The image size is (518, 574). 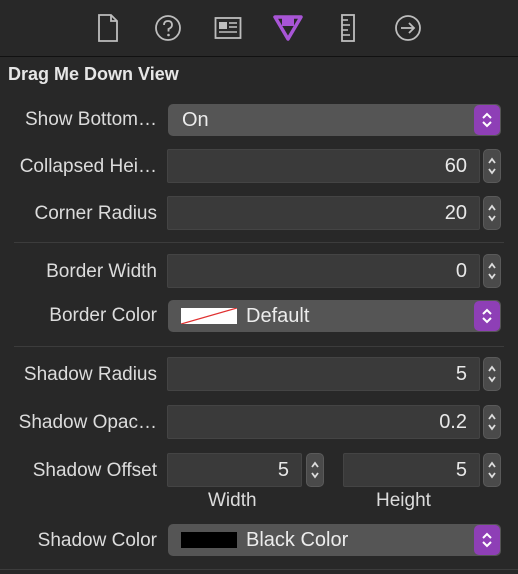 What do you see at coordinates (334, 316) in the screenshot?
I see `border-color-popup: Default` at bounding box center [334, 316].